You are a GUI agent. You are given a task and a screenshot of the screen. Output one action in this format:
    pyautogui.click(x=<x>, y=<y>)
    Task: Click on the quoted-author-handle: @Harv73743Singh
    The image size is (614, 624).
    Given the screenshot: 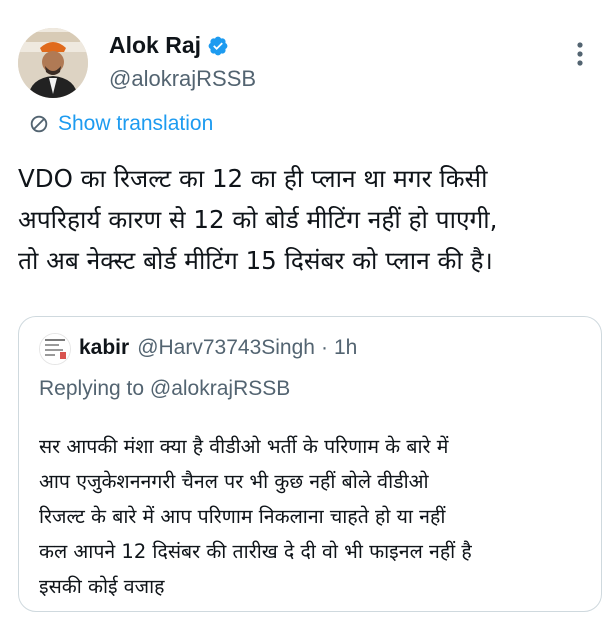 What is the action you would take?
    pyautogui.click(x=226, y=348)
    